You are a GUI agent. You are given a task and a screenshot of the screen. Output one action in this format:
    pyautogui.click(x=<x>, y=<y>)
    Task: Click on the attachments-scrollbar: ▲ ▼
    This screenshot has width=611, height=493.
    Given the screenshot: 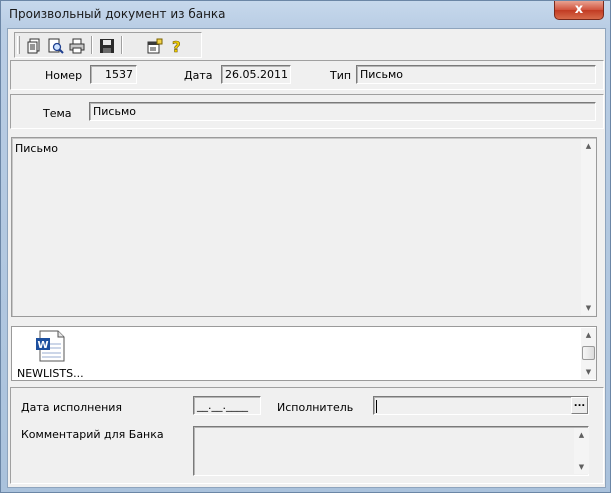 What is the action you would take?
    pyautogui.click(x=588, y=353)
    